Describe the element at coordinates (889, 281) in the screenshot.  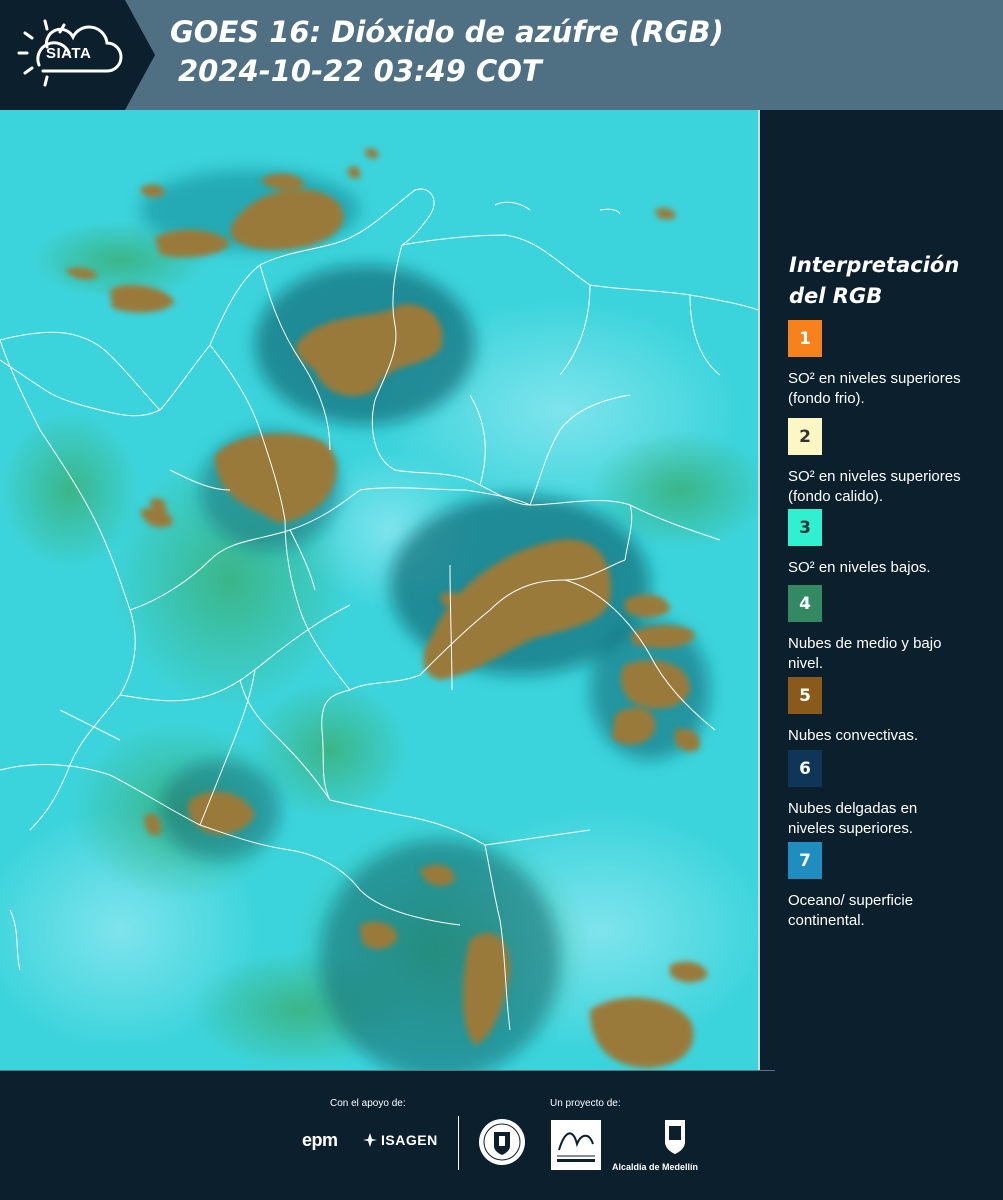
I see `legend-title: Interpretación del RGB` at that location.